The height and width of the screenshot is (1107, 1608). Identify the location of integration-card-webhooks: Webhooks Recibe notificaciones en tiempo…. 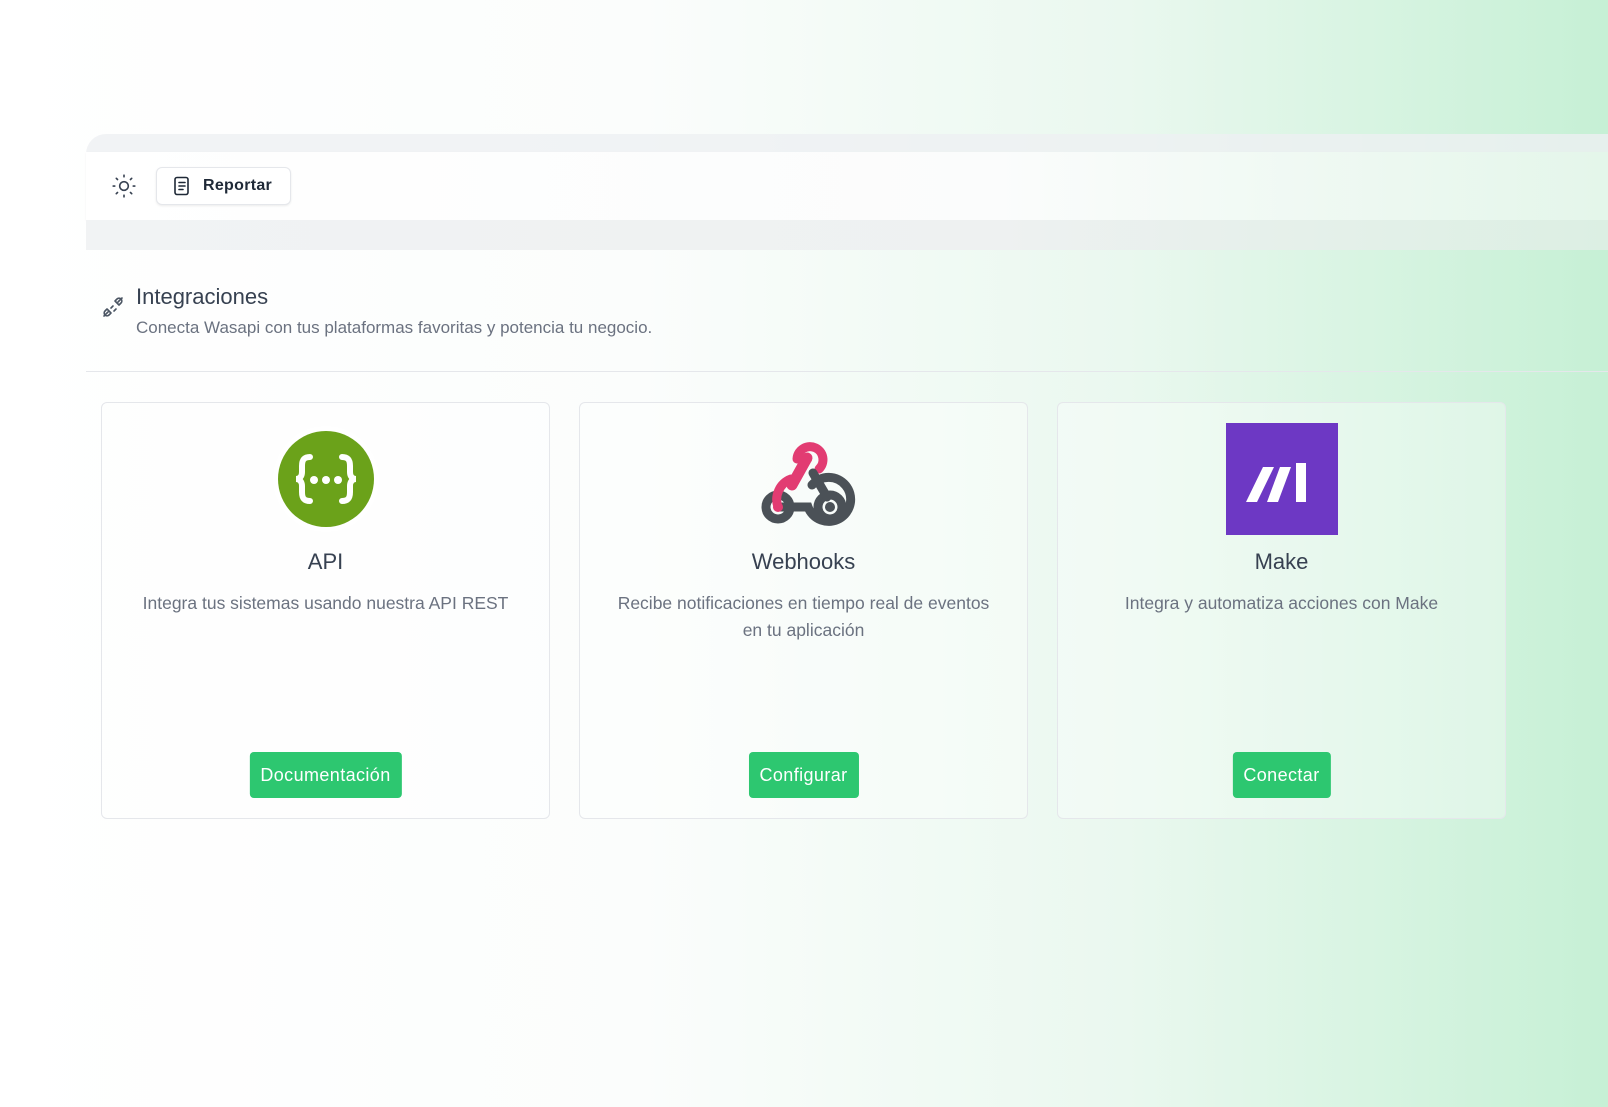
(803, 610).